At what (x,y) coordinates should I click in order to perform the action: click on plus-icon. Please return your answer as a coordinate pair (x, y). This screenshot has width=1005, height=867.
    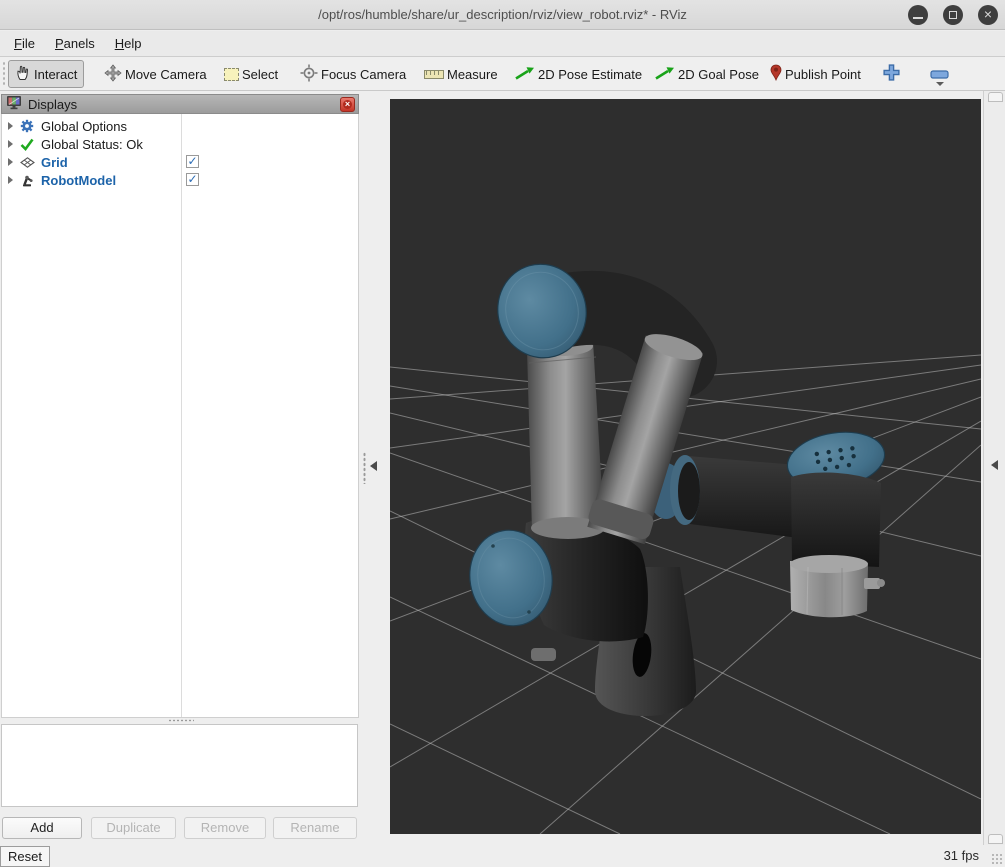
    Looking at the image, I should click on (891, 74).